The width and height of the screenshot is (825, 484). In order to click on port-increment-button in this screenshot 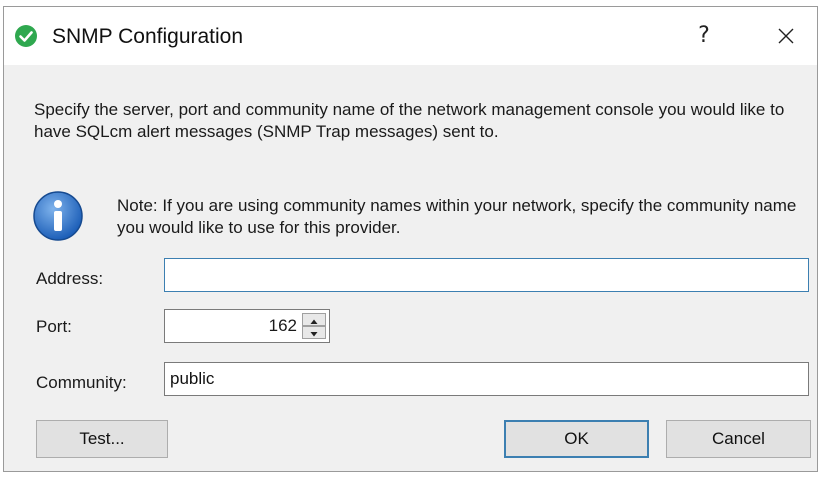, I will do `click(314, 319)`.